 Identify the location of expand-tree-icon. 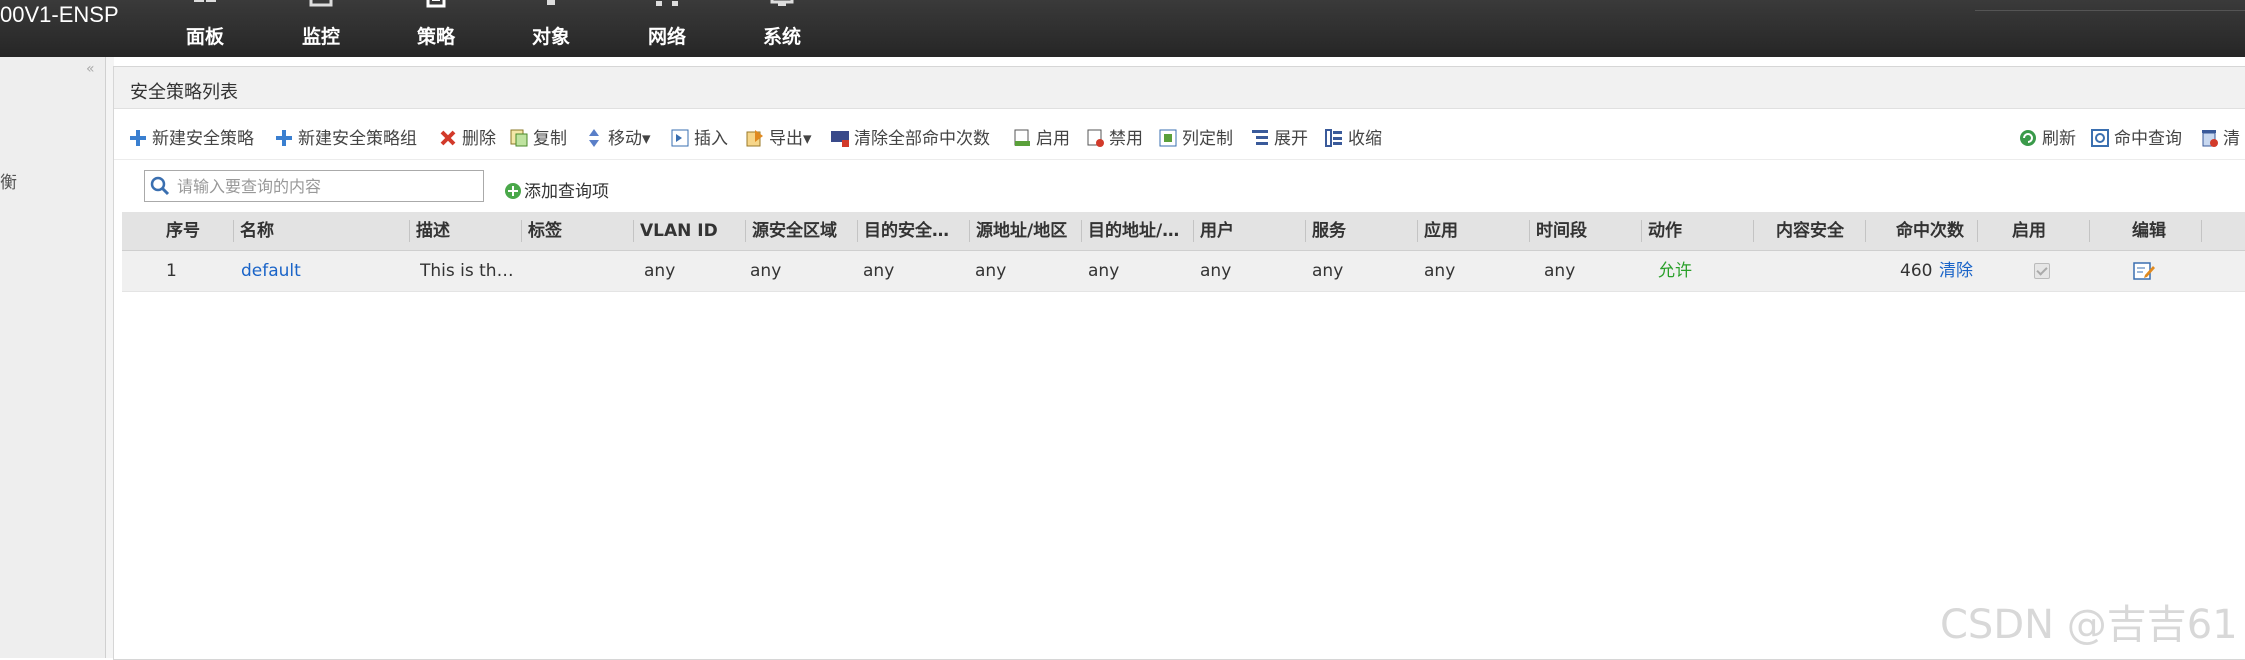
(1260, 137).